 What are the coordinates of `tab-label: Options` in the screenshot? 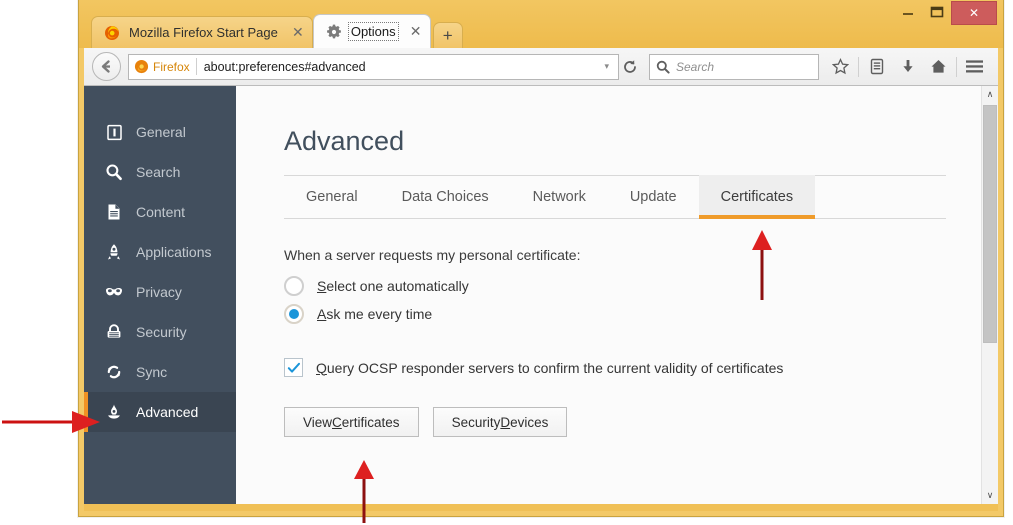 It's located at (373, 31).